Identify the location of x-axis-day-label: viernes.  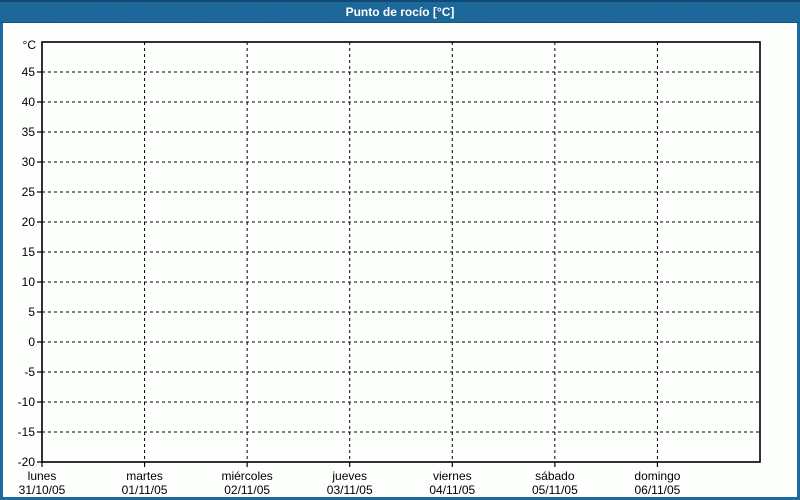
(452, 476).